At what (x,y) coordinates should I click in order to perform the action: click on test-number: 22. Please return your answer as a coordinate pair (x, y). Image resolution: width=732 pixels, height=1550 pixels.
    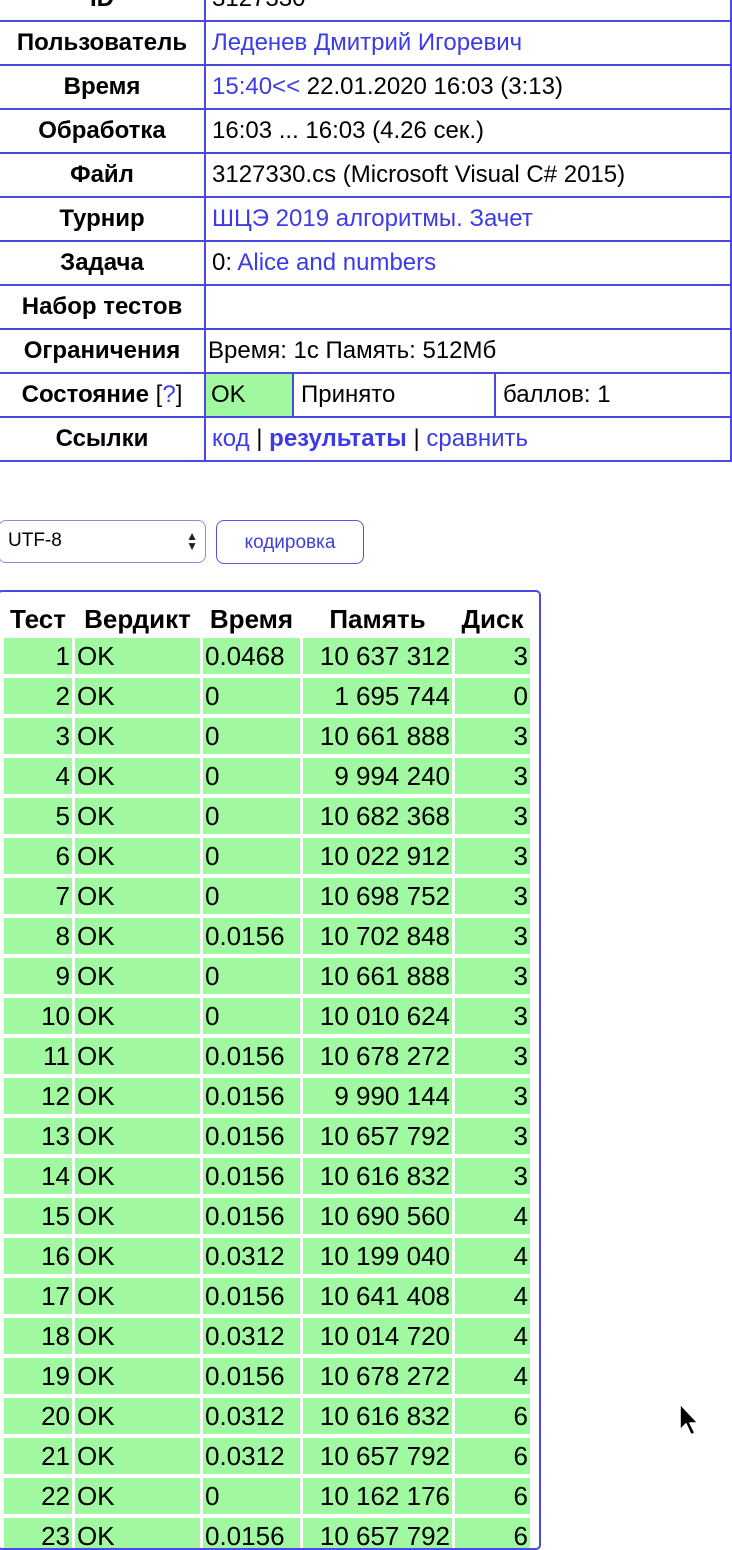
    Looking at the image, I should click on (38, 1496).